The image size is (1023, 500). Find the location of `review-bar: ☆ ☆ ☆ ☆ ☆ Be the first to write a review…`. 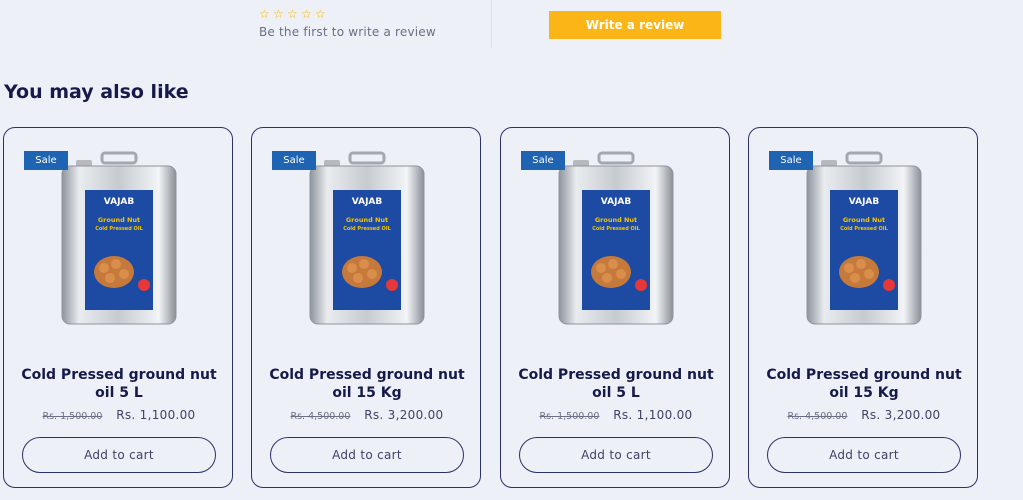

review-bar: ☆ ☆ ☆ ☆ ☆ Be the first to write a review… is located at coordinates (511, 25).